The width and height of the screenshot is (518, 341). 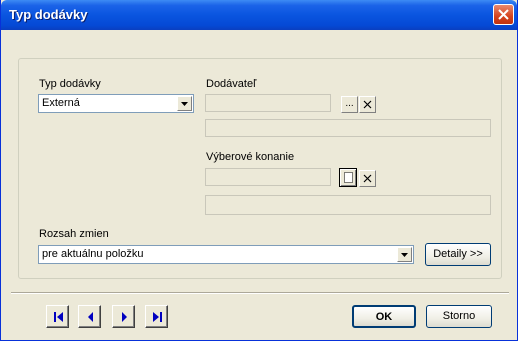 What do you see at coordinates (74, 234) in the screenshot?
I see `scope-label: Rozsah zmien` at bounding box center [74, 234].